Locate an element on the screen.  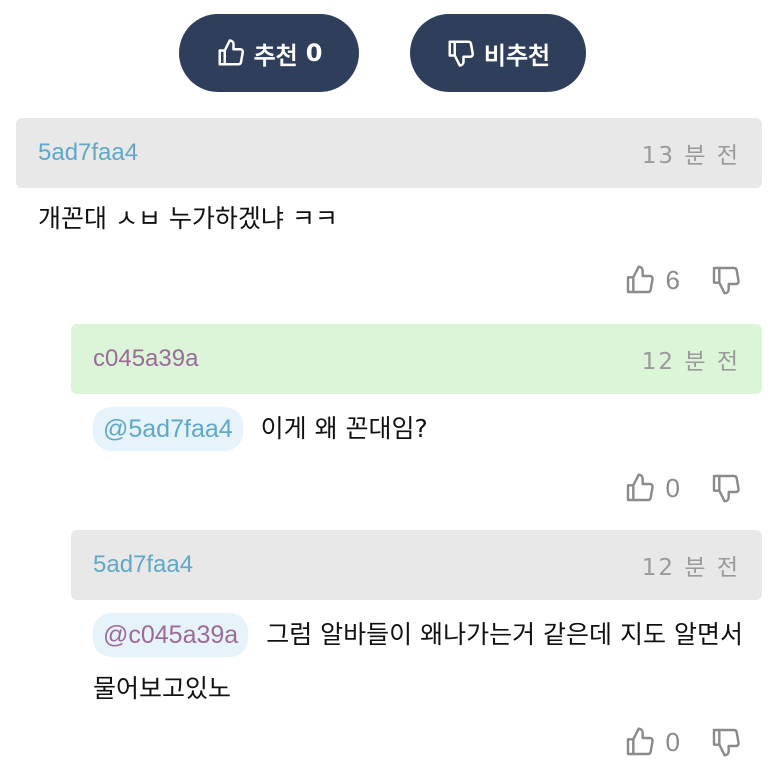
comment-mention: @5ad7faa4 is located at coordinates (168, 429).